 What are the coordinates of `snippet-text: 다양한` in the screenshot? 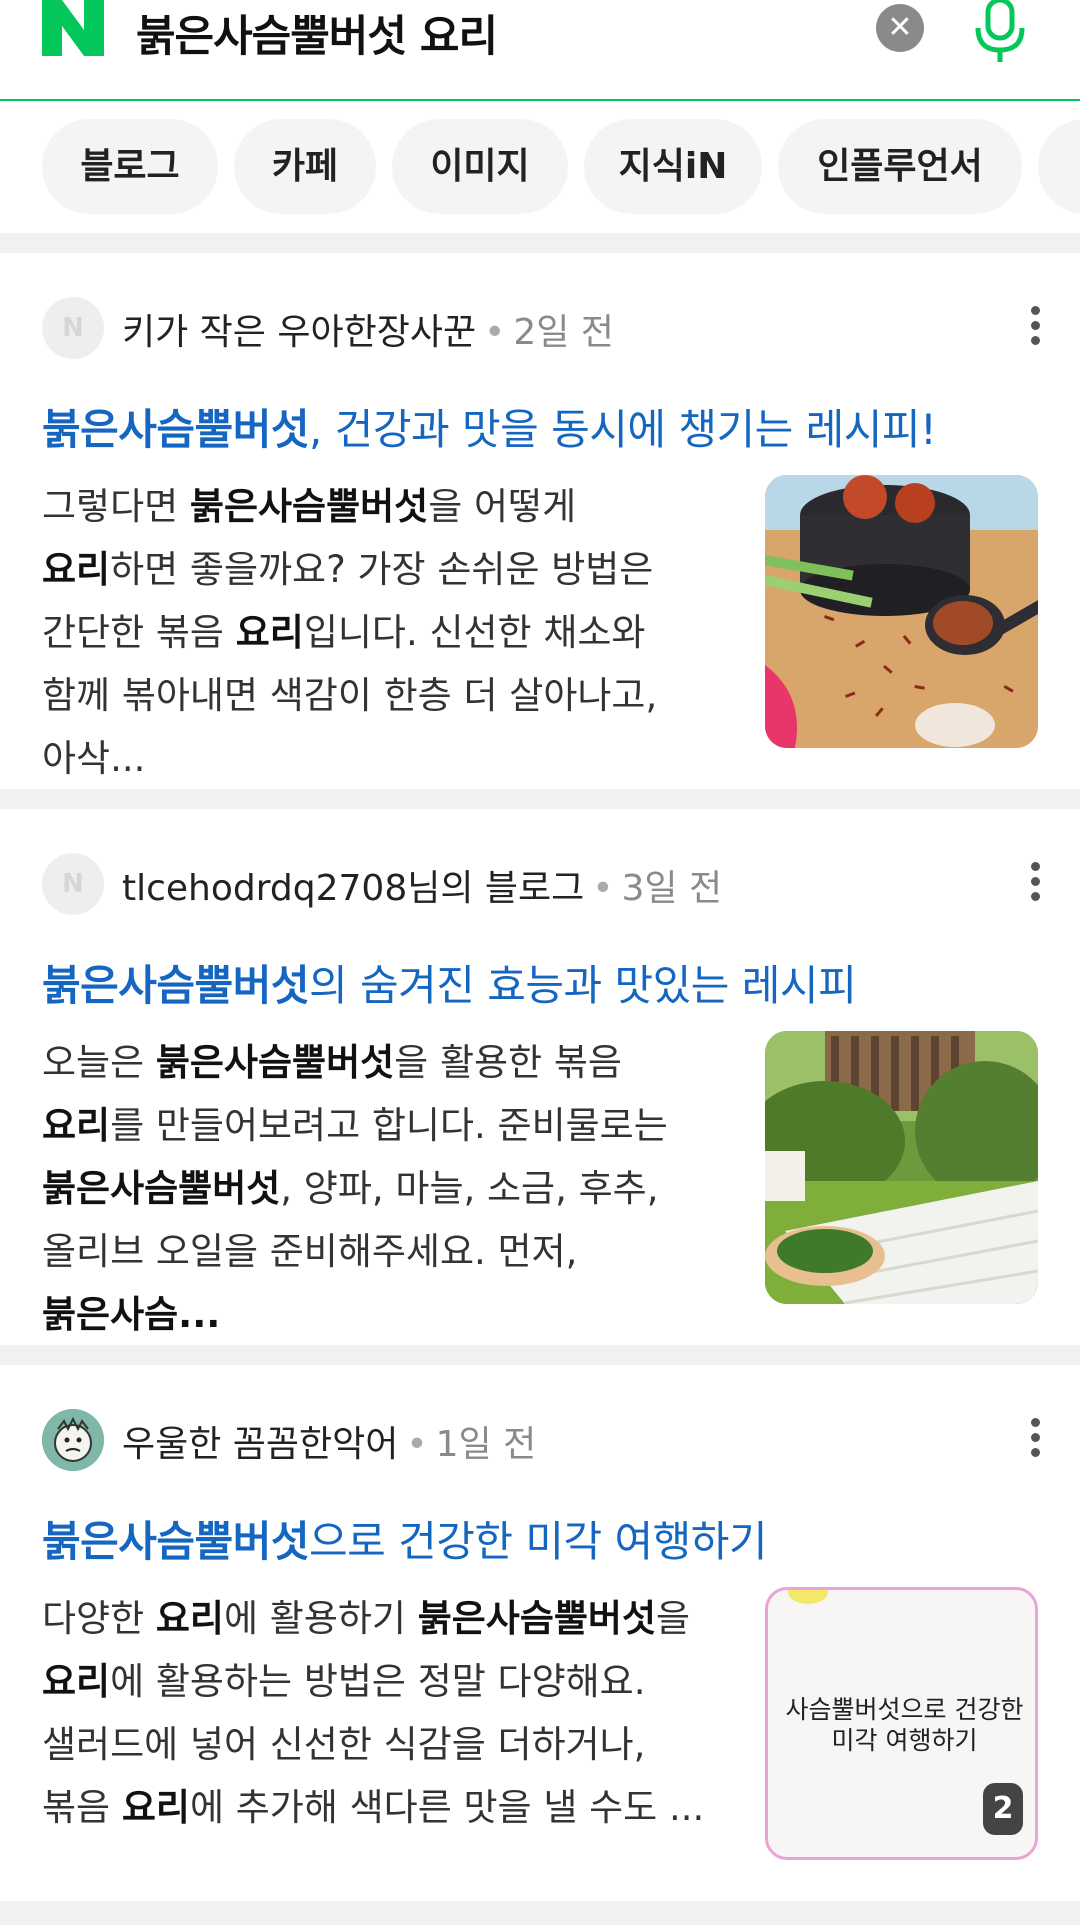 It's located at (99, 1618).